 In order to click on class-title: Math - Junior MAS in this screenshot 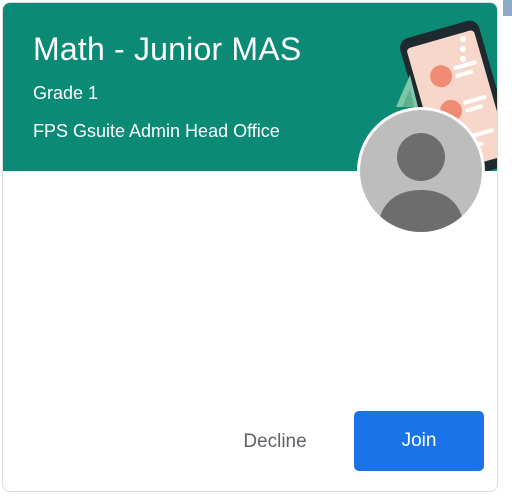, I will do `click(167, 49)`.